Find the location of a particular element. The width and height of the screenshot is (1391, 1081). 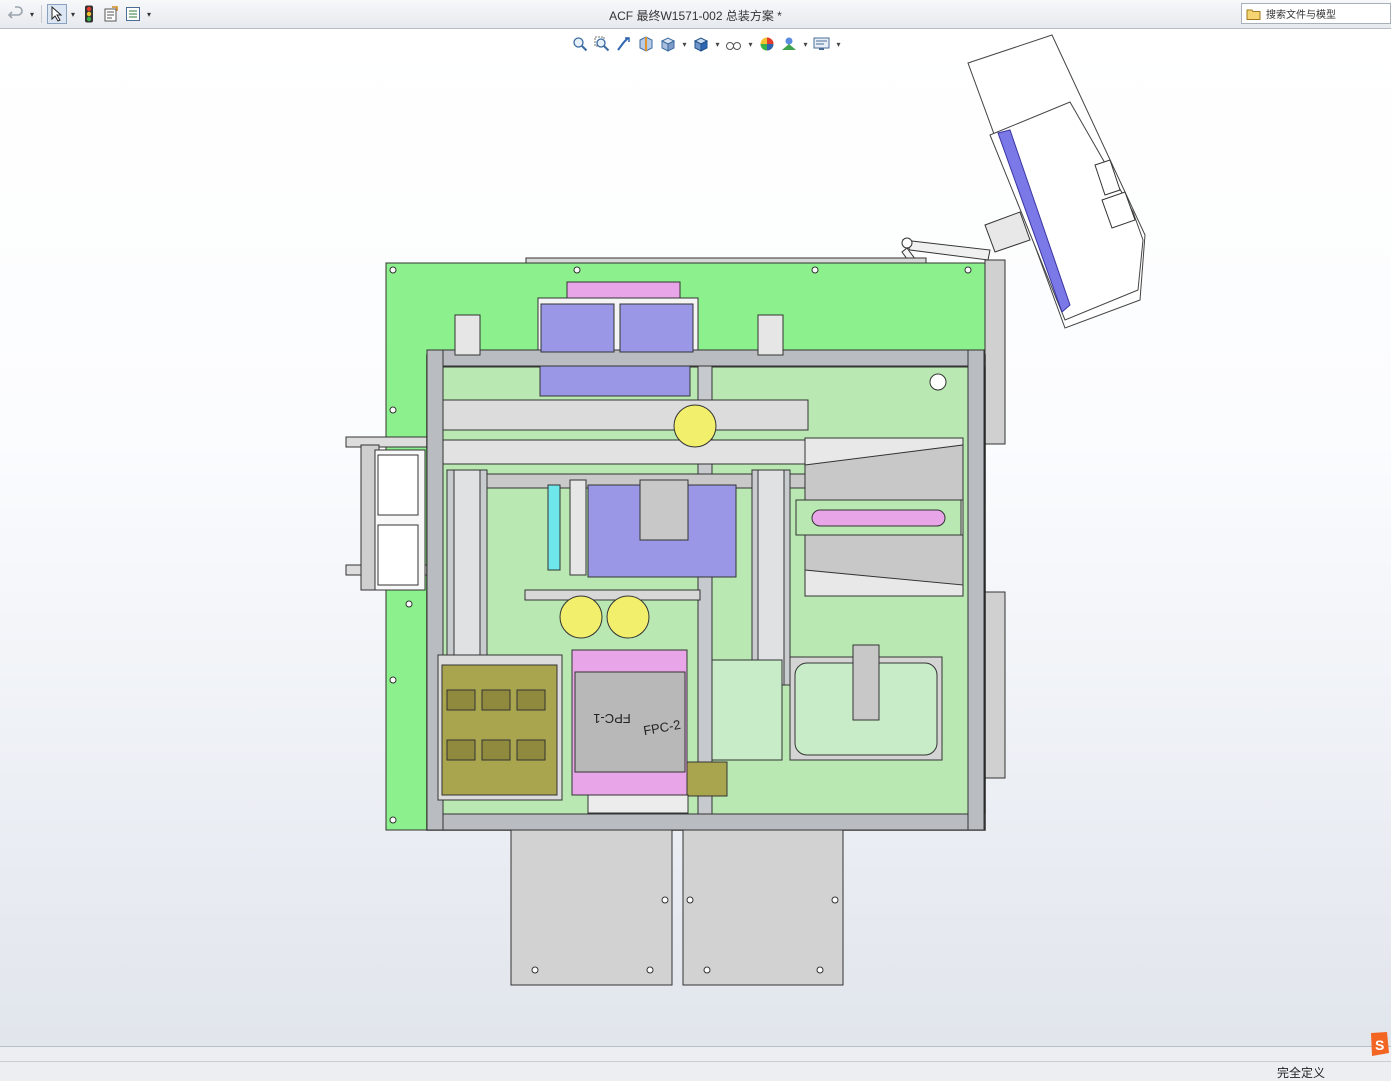

right-chute is located at coordinates (879, 517).